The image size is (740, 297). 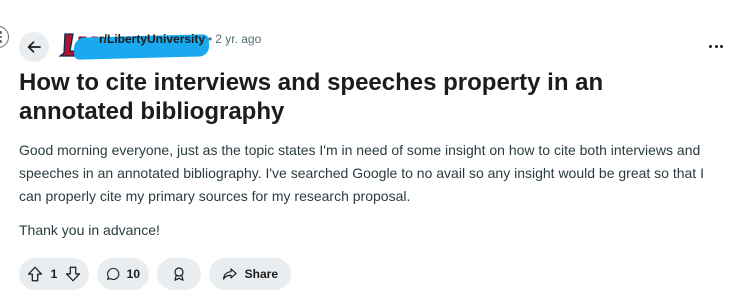 What do you see at coordinates (155, 274) in the screenshot?
I see `post-action-bar: 1 10 Share` at bounding box center [155, 274].